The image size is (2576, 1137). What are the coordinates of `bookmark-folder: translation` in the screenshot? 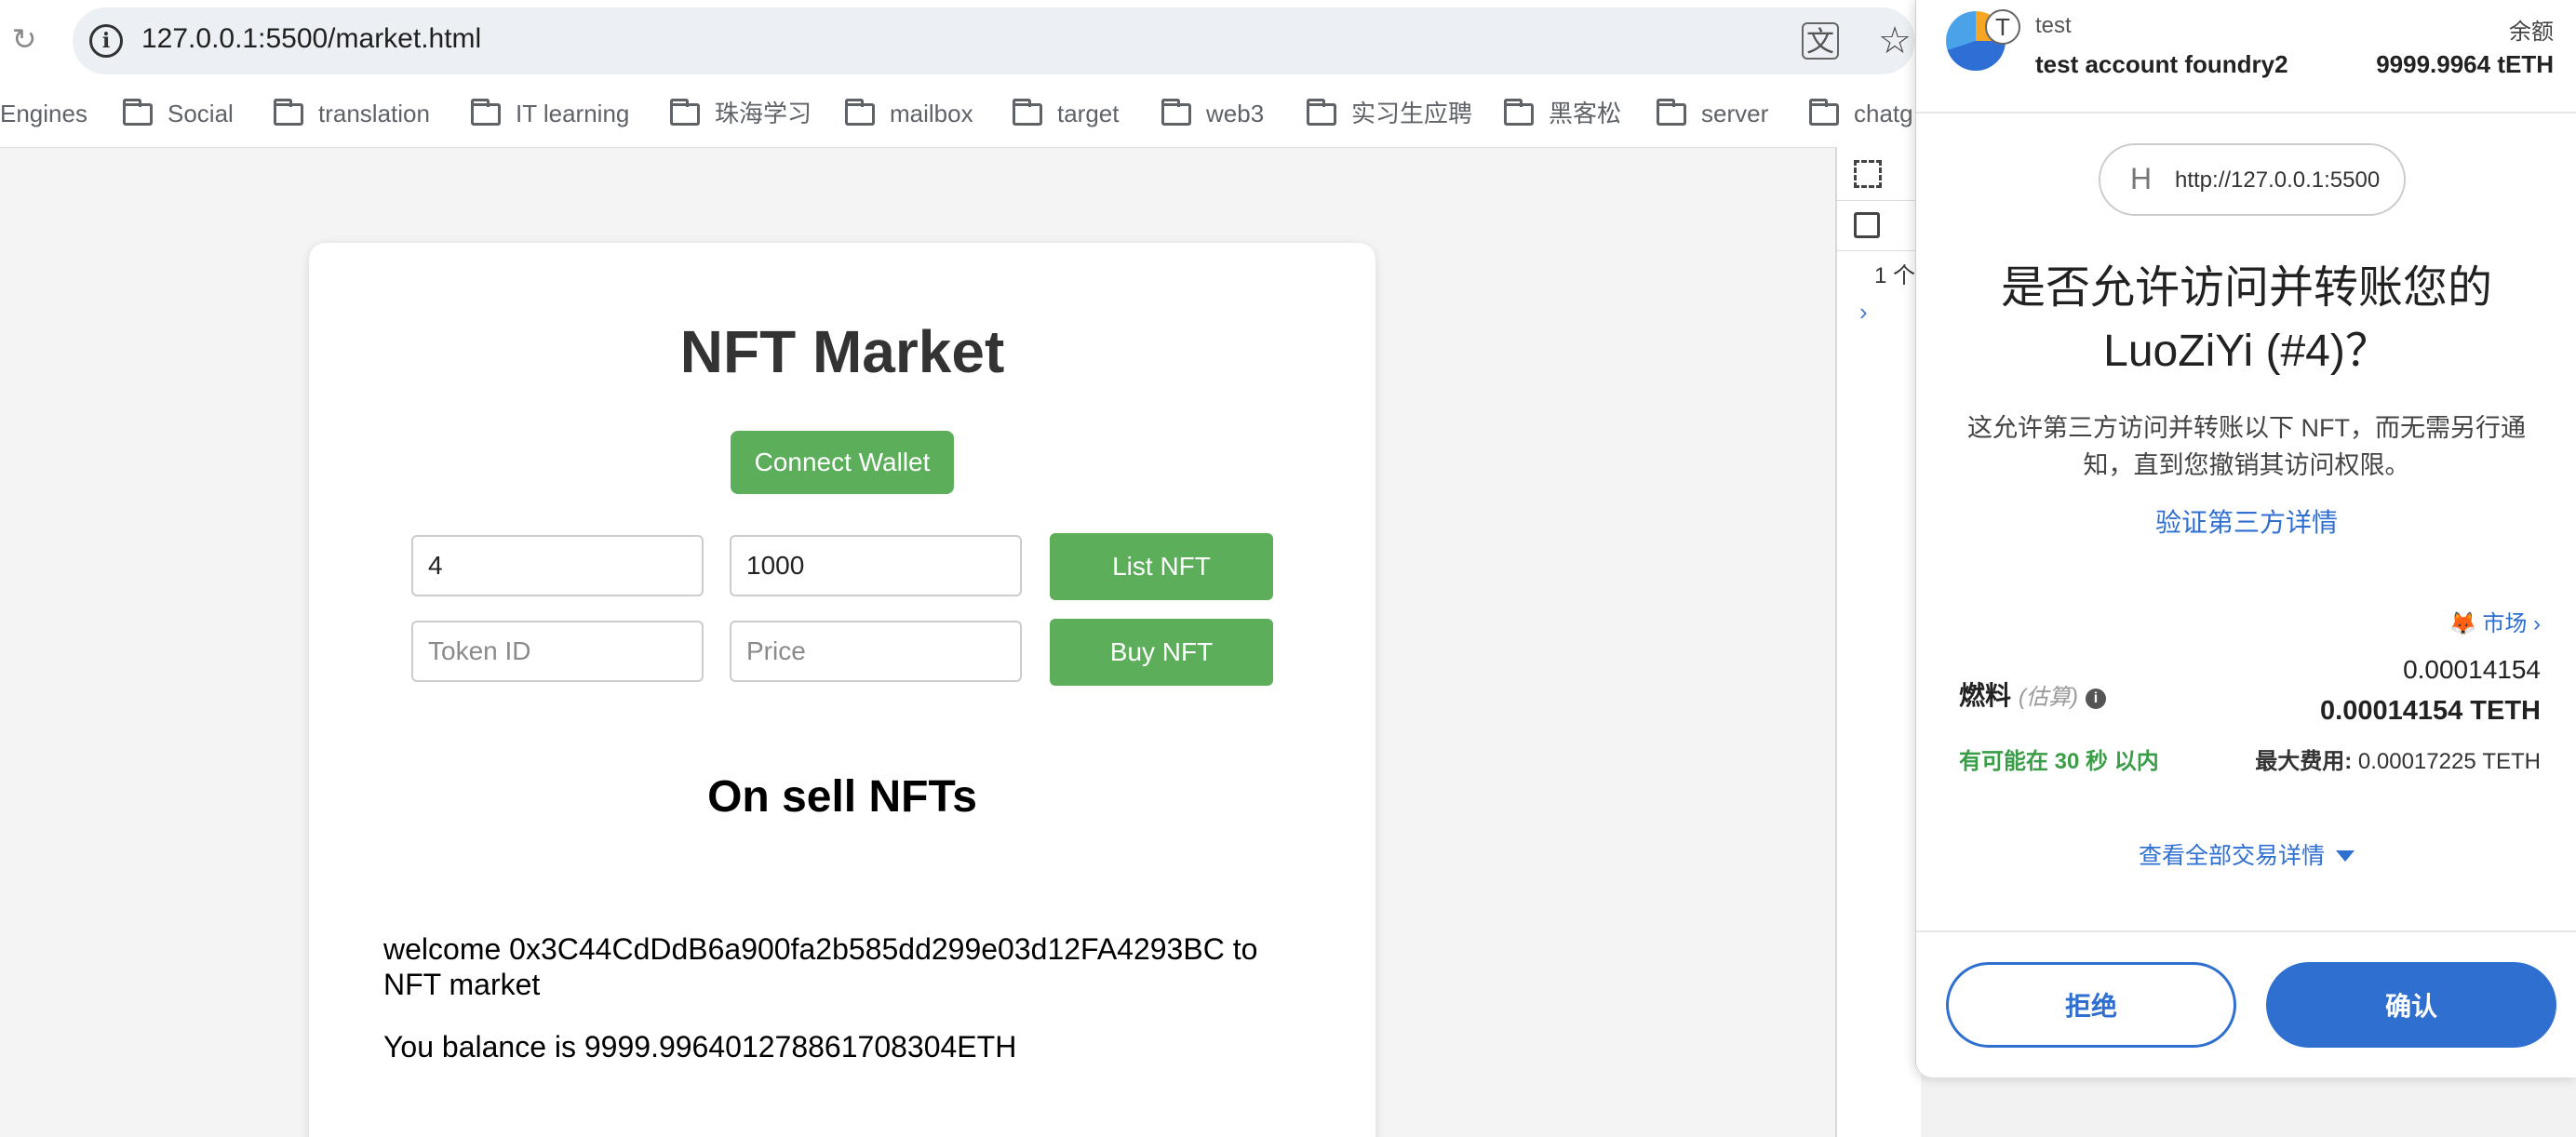 It's located at (352, 113).